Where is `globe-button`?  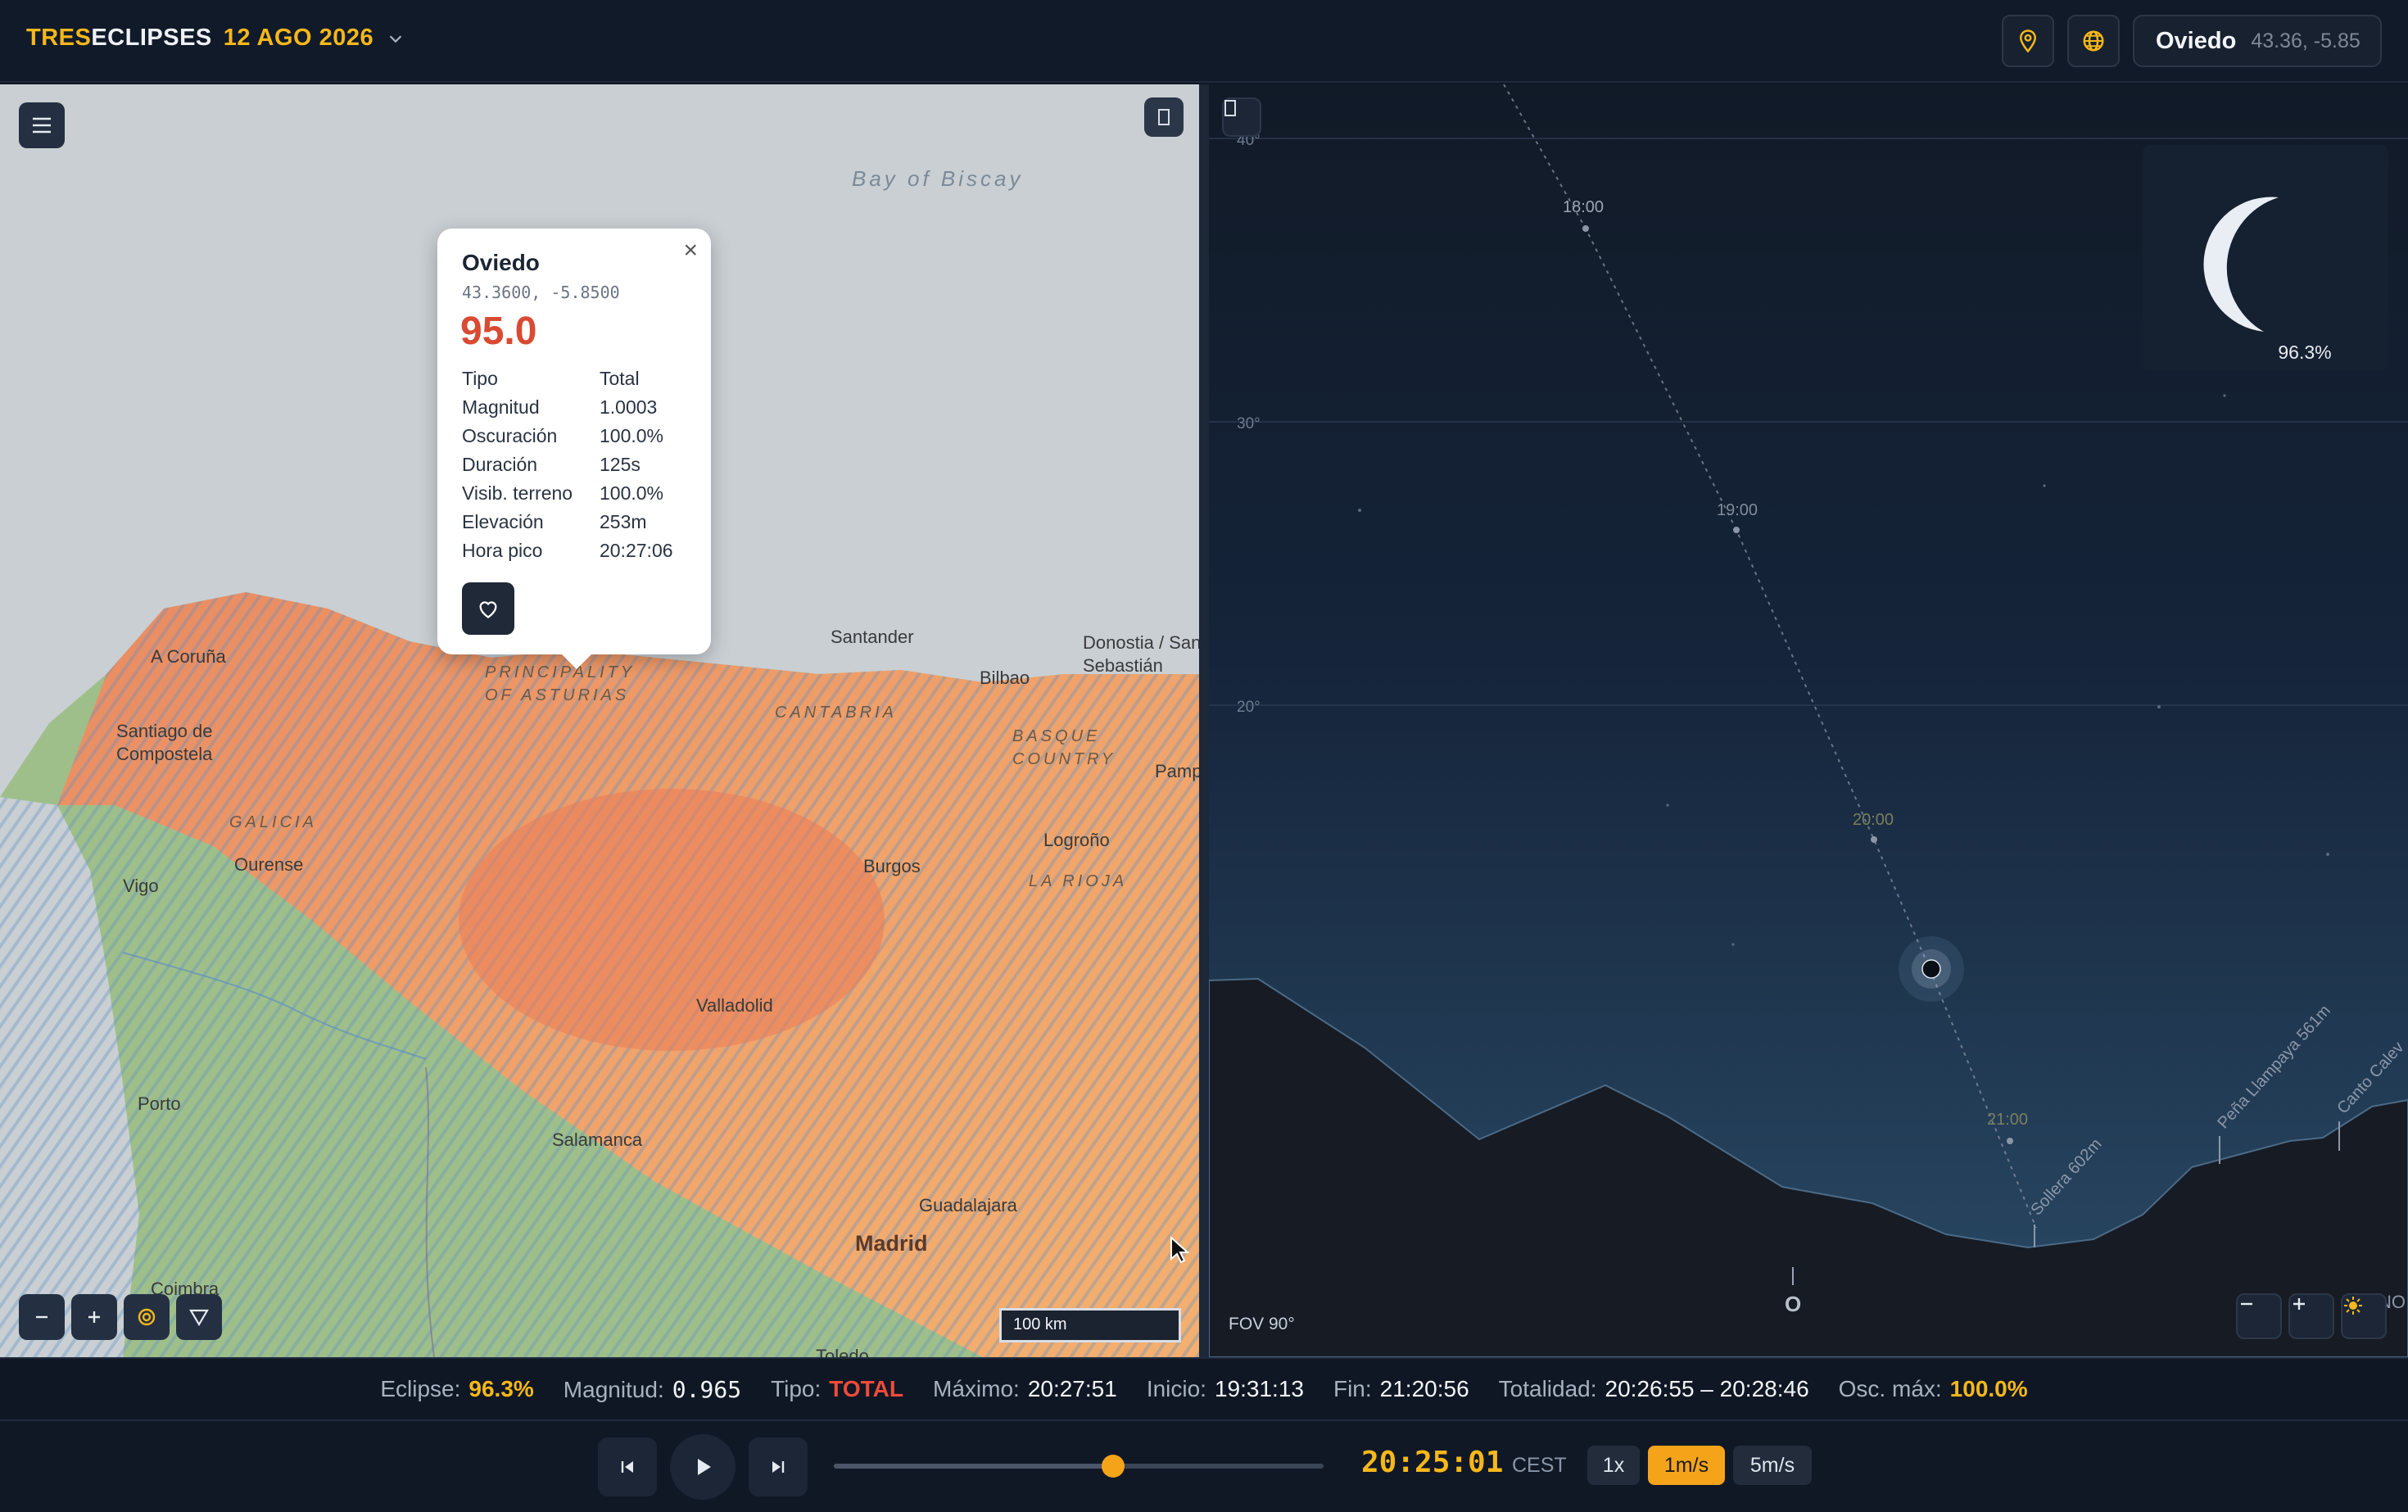
globe-button is located at coordinates (2093, 41).